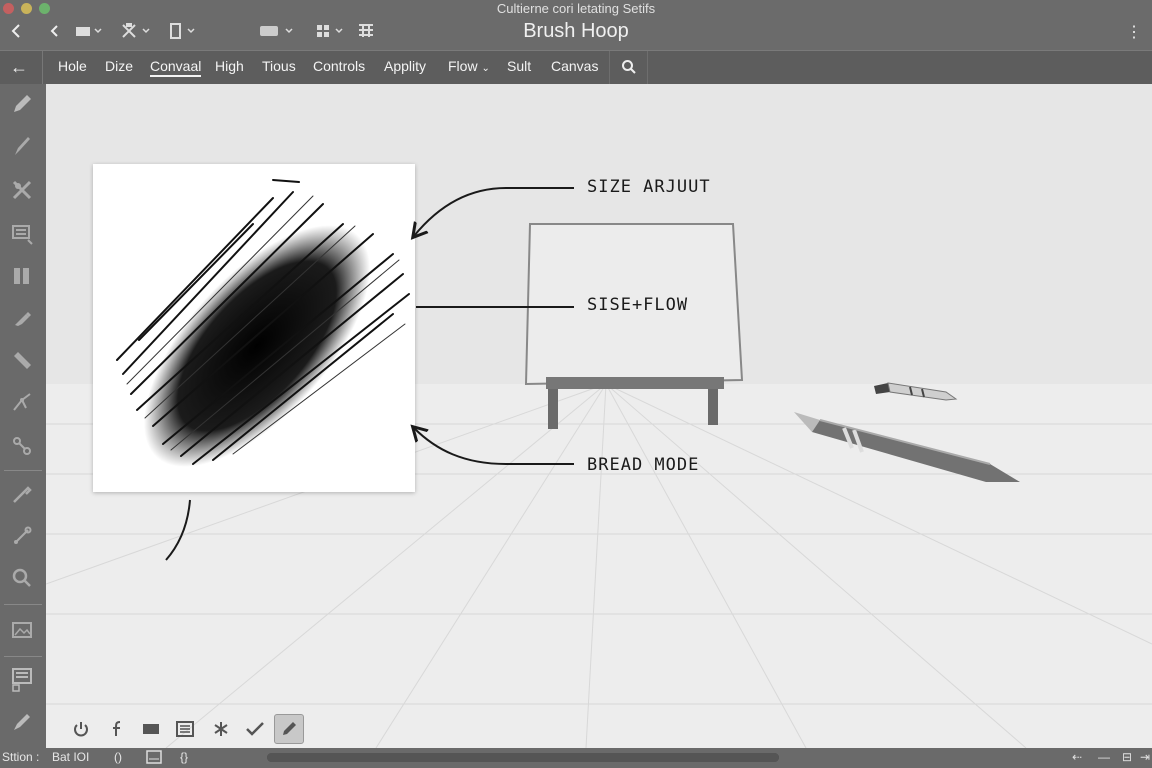 This screenshot has width=1152, height=768. I want to click on tools-dropdown-icon, so click(137, 31).